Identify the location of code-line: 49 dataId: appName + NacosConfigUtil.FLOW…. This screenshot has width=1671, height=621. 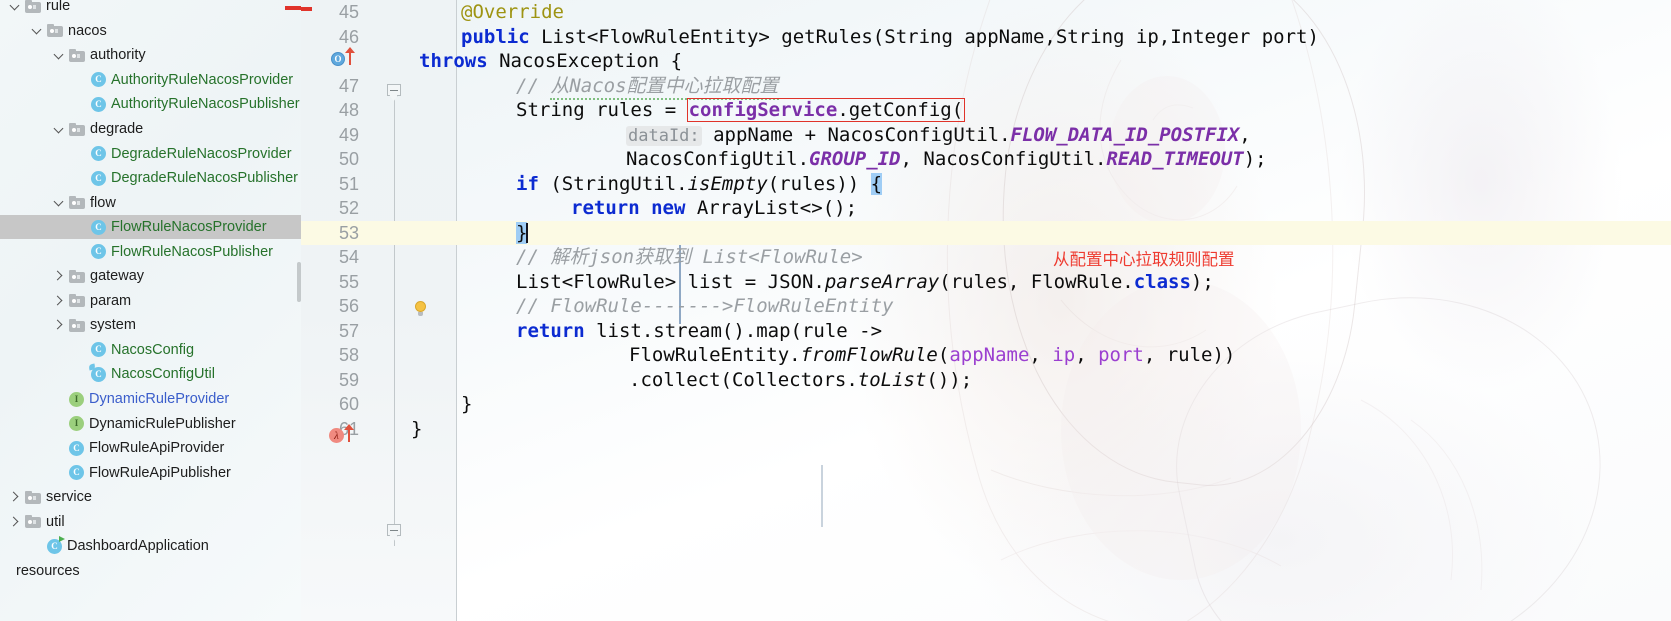
(986, 135).